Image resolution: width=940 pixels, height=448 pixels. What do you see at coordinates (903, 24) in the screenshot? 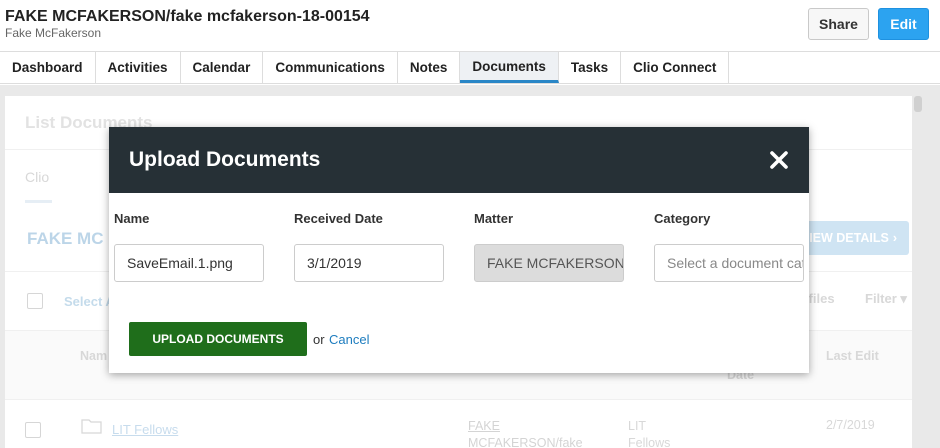
I see `edit-button: Edit` at bounding box center [903, 24].